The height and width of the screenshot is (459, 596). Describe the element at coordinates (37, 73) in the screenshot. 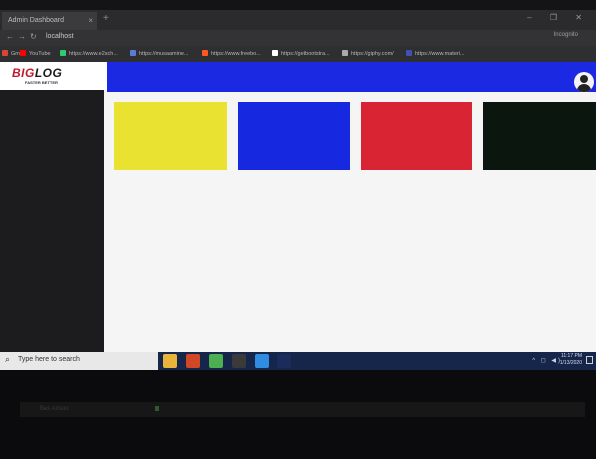

I see `logo-wordmark: BIGLOG` at that location.